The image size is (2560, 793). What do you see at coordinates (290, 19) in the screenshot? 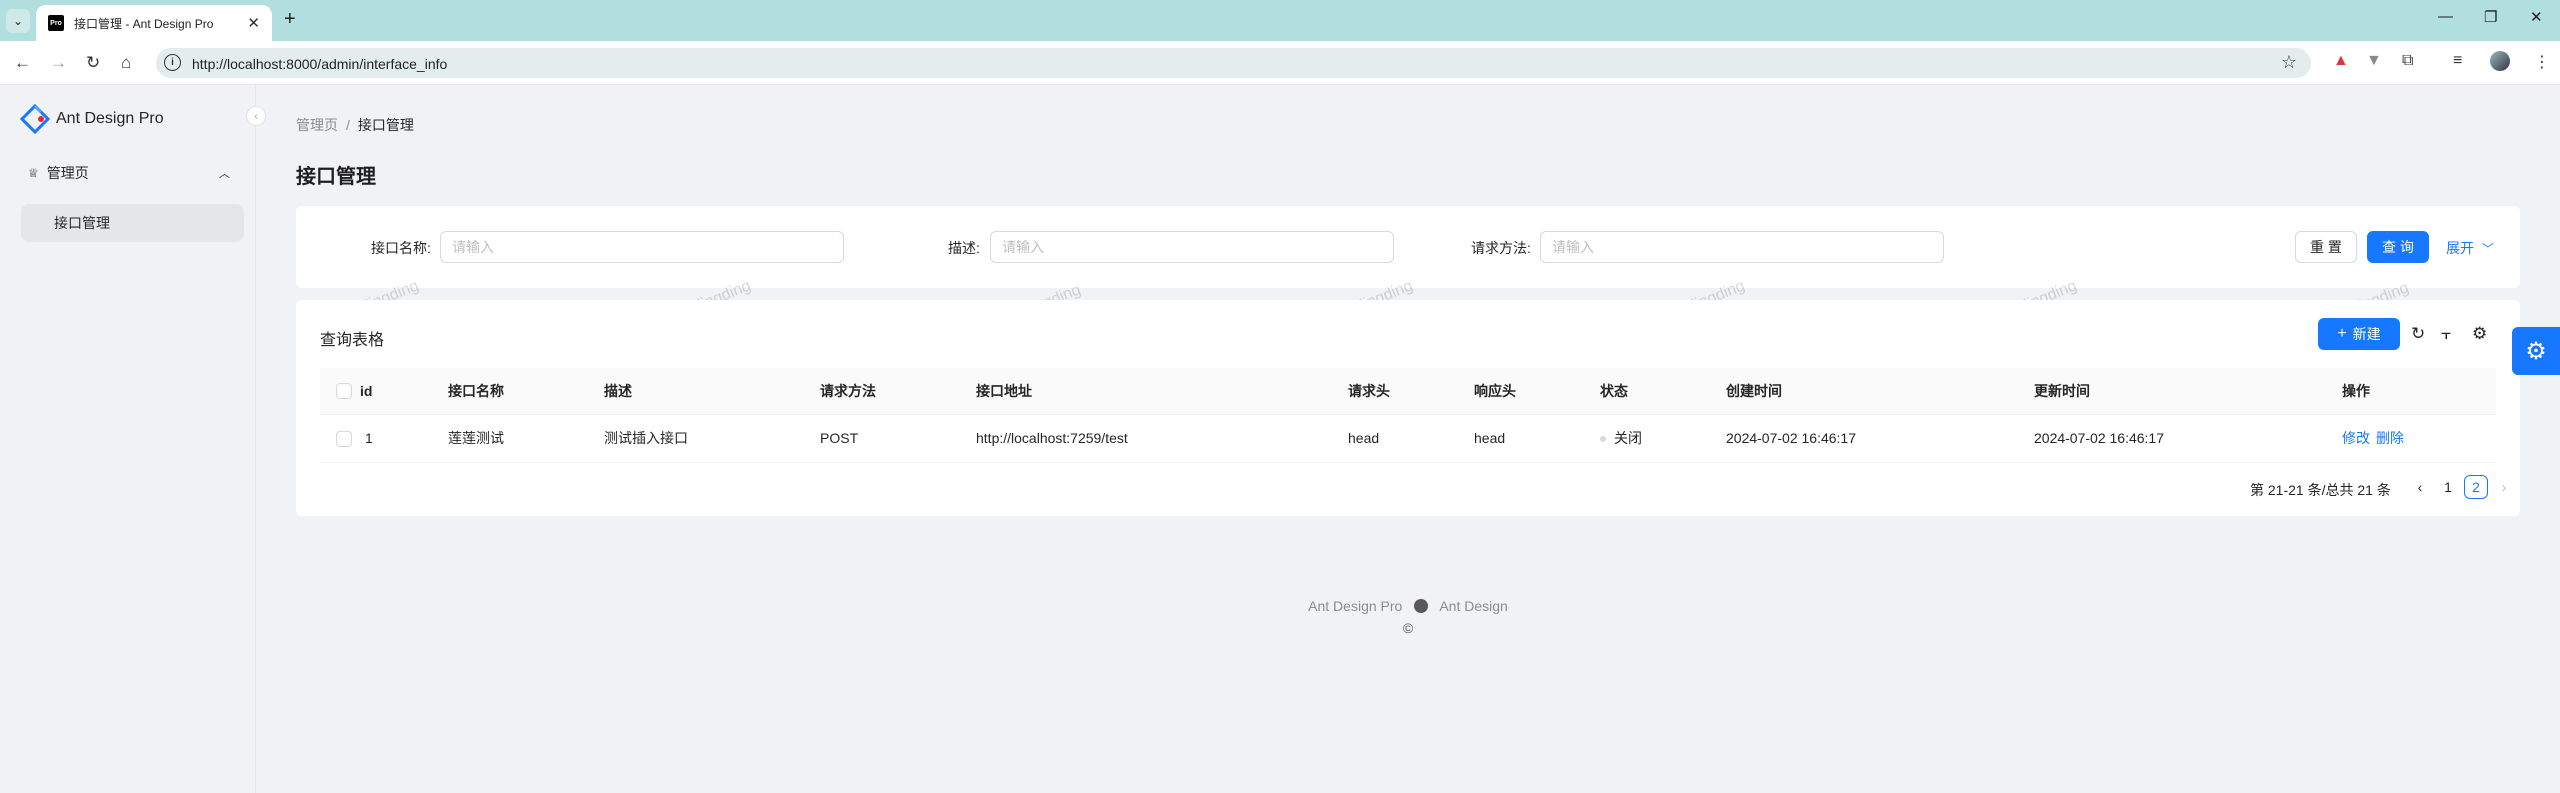
I see `new-tab-icon: +` at bounding box center [290, 19].